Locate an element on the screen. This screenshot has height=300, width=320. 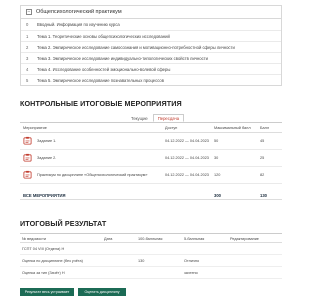
event-max: 30 is located at coordinates (216, 158).